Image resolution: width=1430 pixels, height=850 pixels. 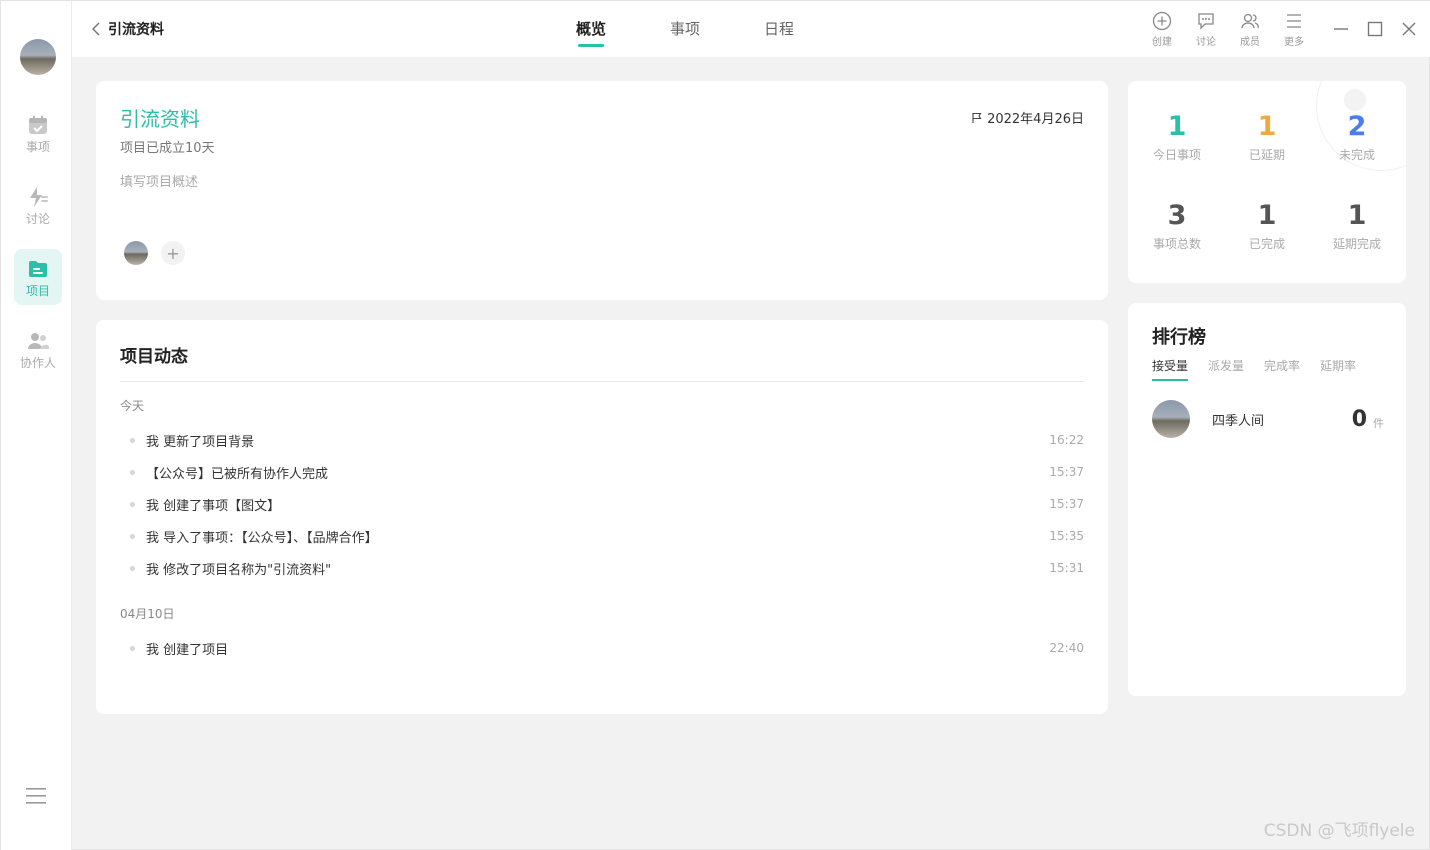 I want to click on add-member-button: +, so click(x=173, y=253).